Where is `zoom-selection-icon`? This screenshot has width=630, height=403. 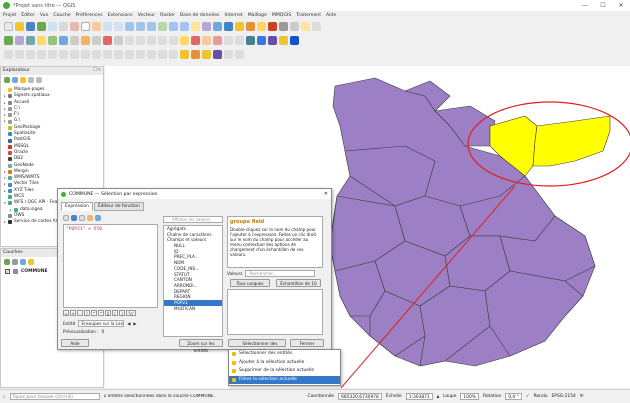 zoom-selection-icon is located at coordinates (140, 26).